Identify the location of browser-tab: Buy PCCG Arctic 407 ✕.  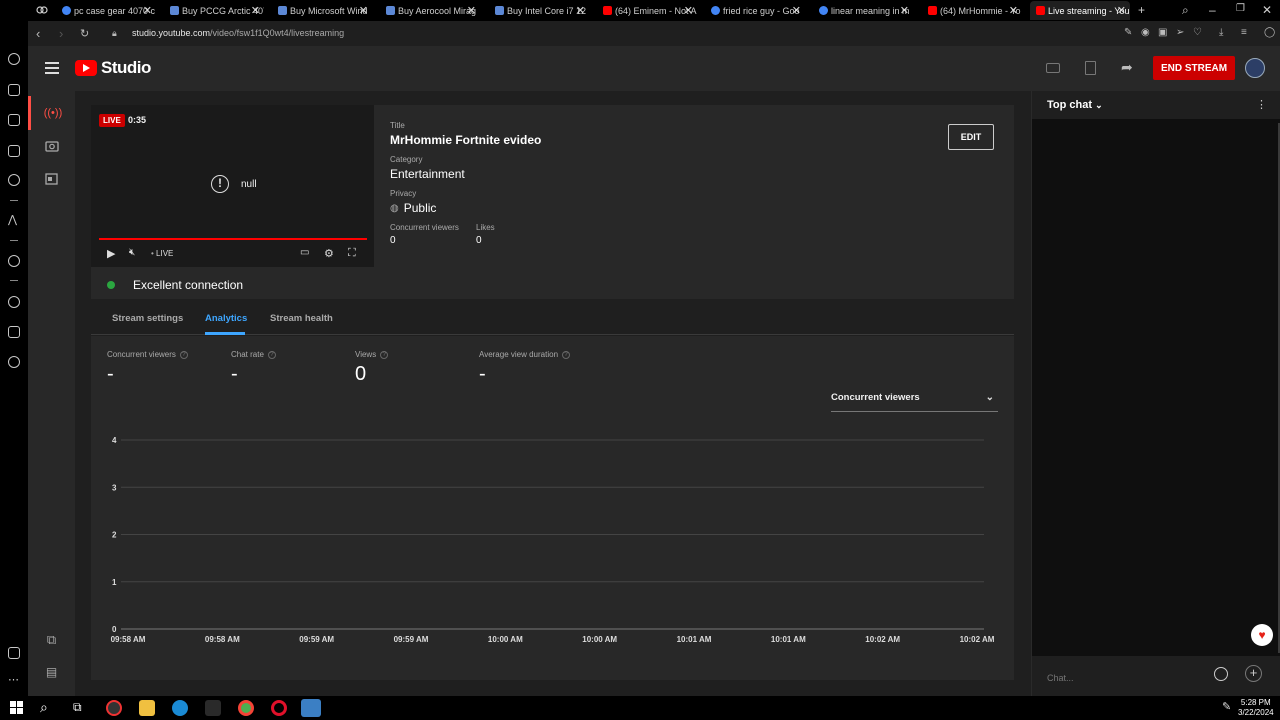
(214, 10).